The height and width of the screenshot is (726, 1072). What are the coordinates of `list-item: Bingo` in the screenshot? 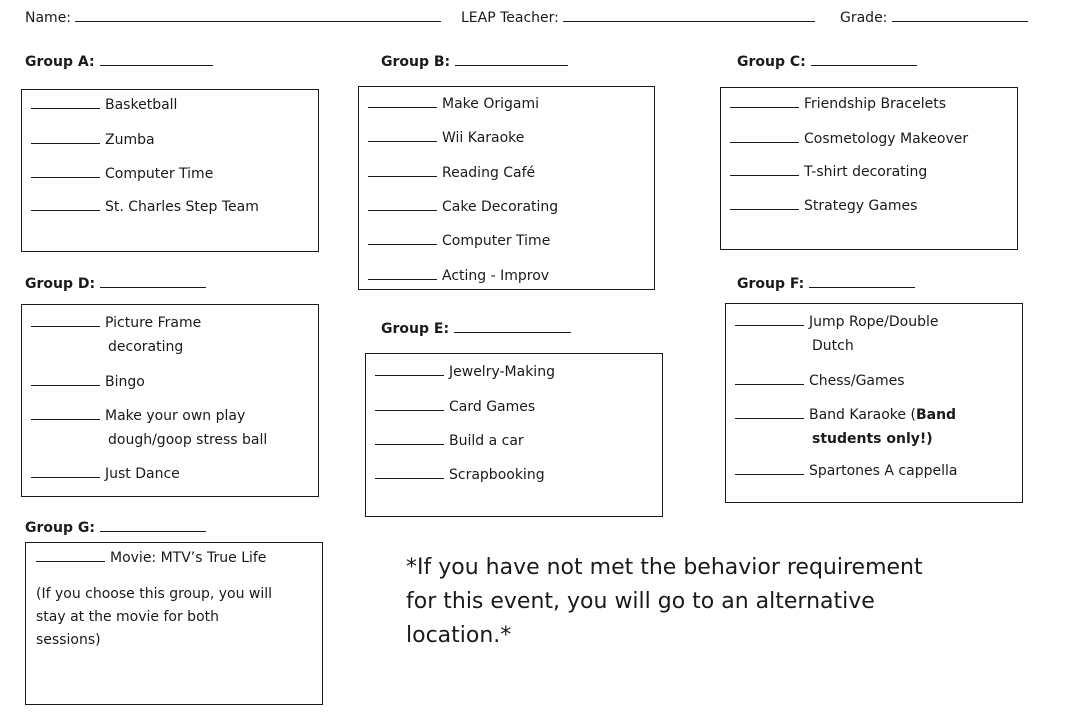 It's located at (88, 382).